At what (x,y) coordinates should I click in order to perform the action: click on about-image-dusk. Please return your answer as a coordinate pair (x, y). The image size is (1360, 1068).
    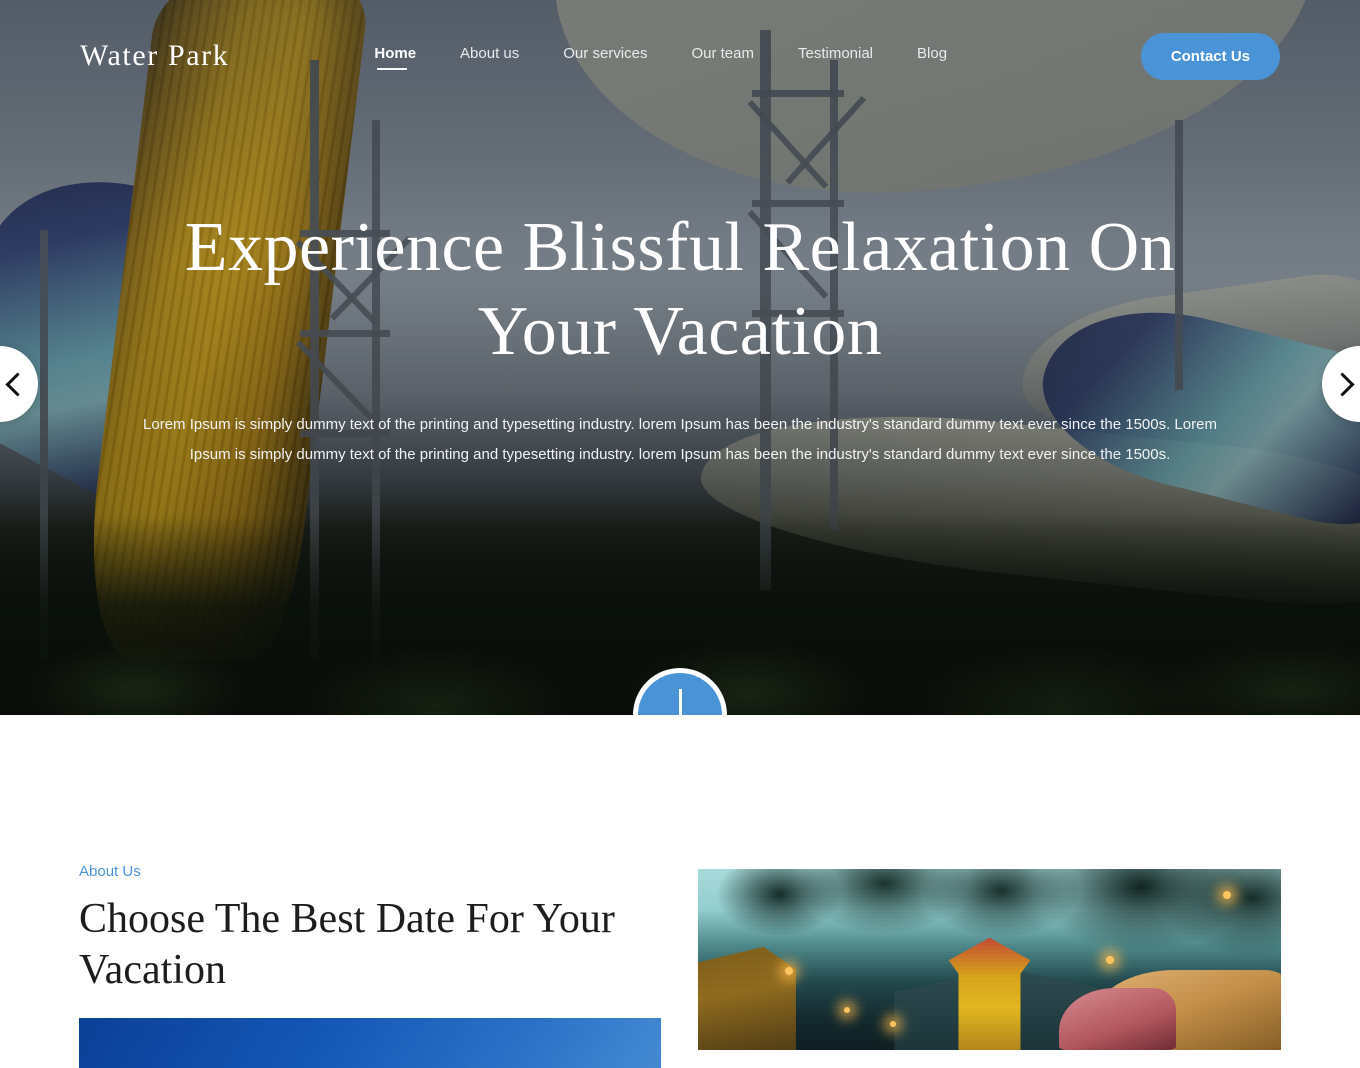
    Looking at the image, I should click on (989, 959).